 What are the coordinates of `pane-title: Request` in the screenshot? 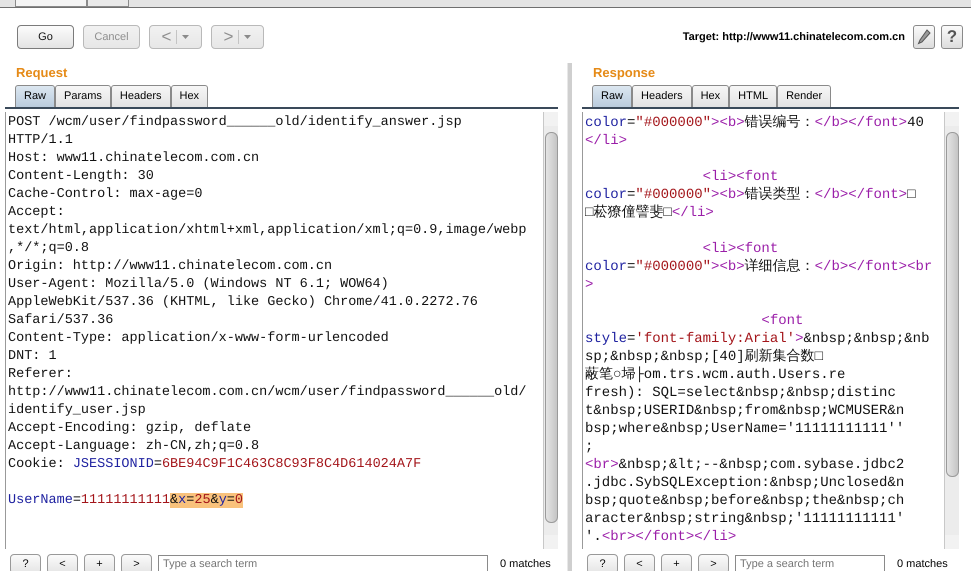 It's located at (41, 72).